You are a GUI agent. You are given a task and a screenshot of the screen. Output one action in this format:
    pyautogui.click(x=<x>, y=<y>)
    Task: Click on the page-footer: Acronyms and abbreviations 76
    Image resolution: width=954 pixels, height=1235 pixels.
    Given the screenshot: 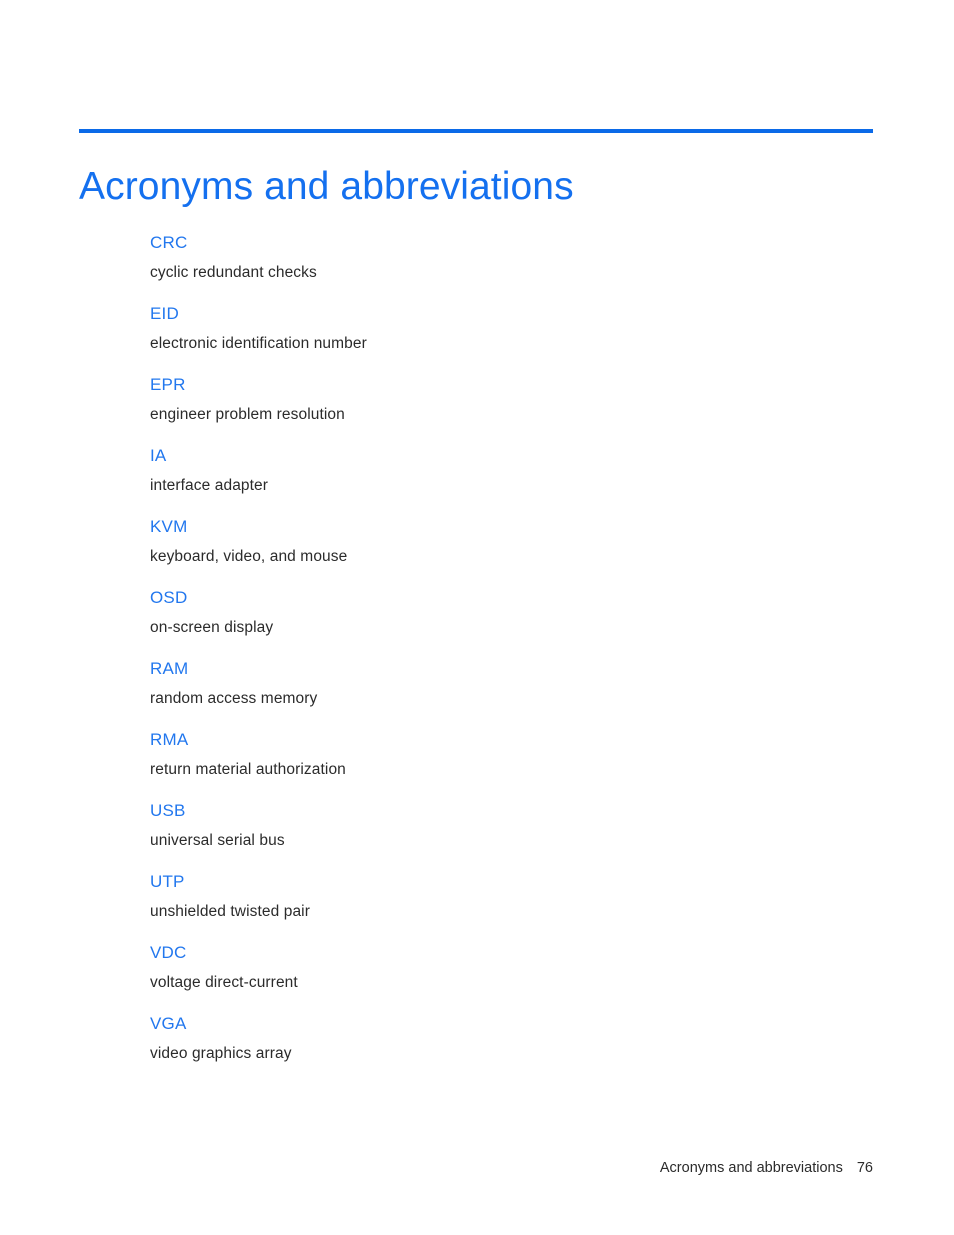 What is the action you would take?
    pyautogui.click(x=476, y=1168)
    